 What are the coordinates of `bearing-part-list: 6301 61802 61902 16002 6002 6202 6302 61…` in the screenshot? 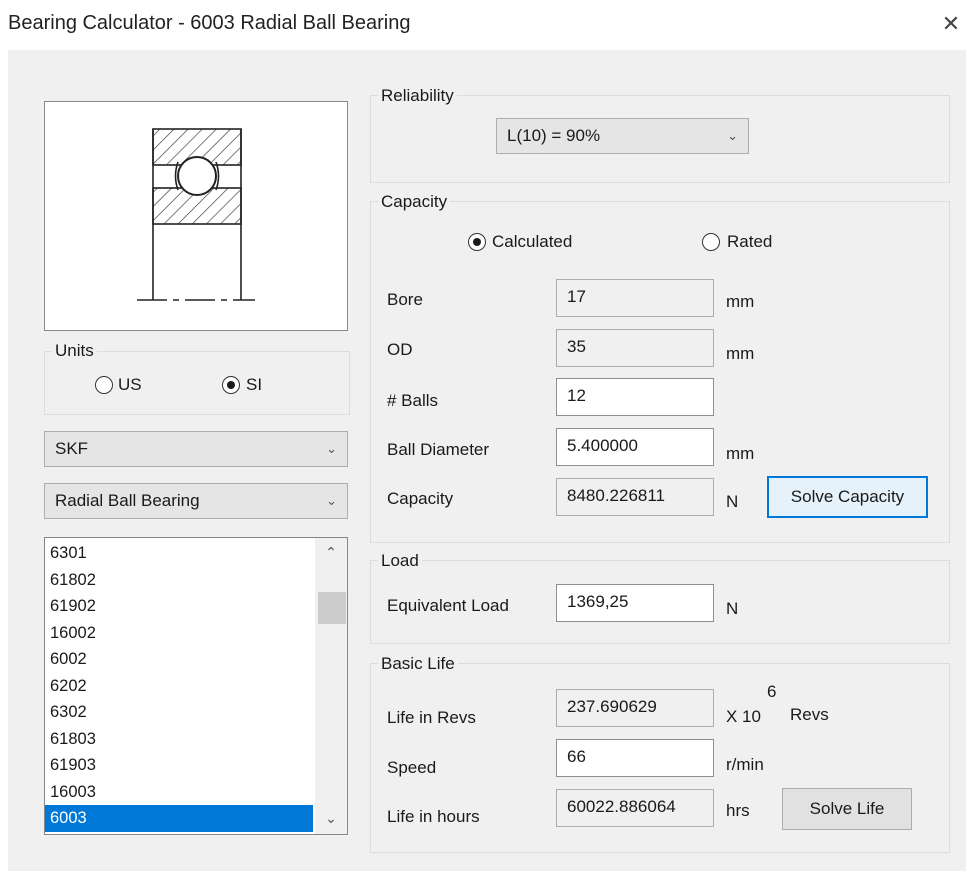 It's located at (196, 686).